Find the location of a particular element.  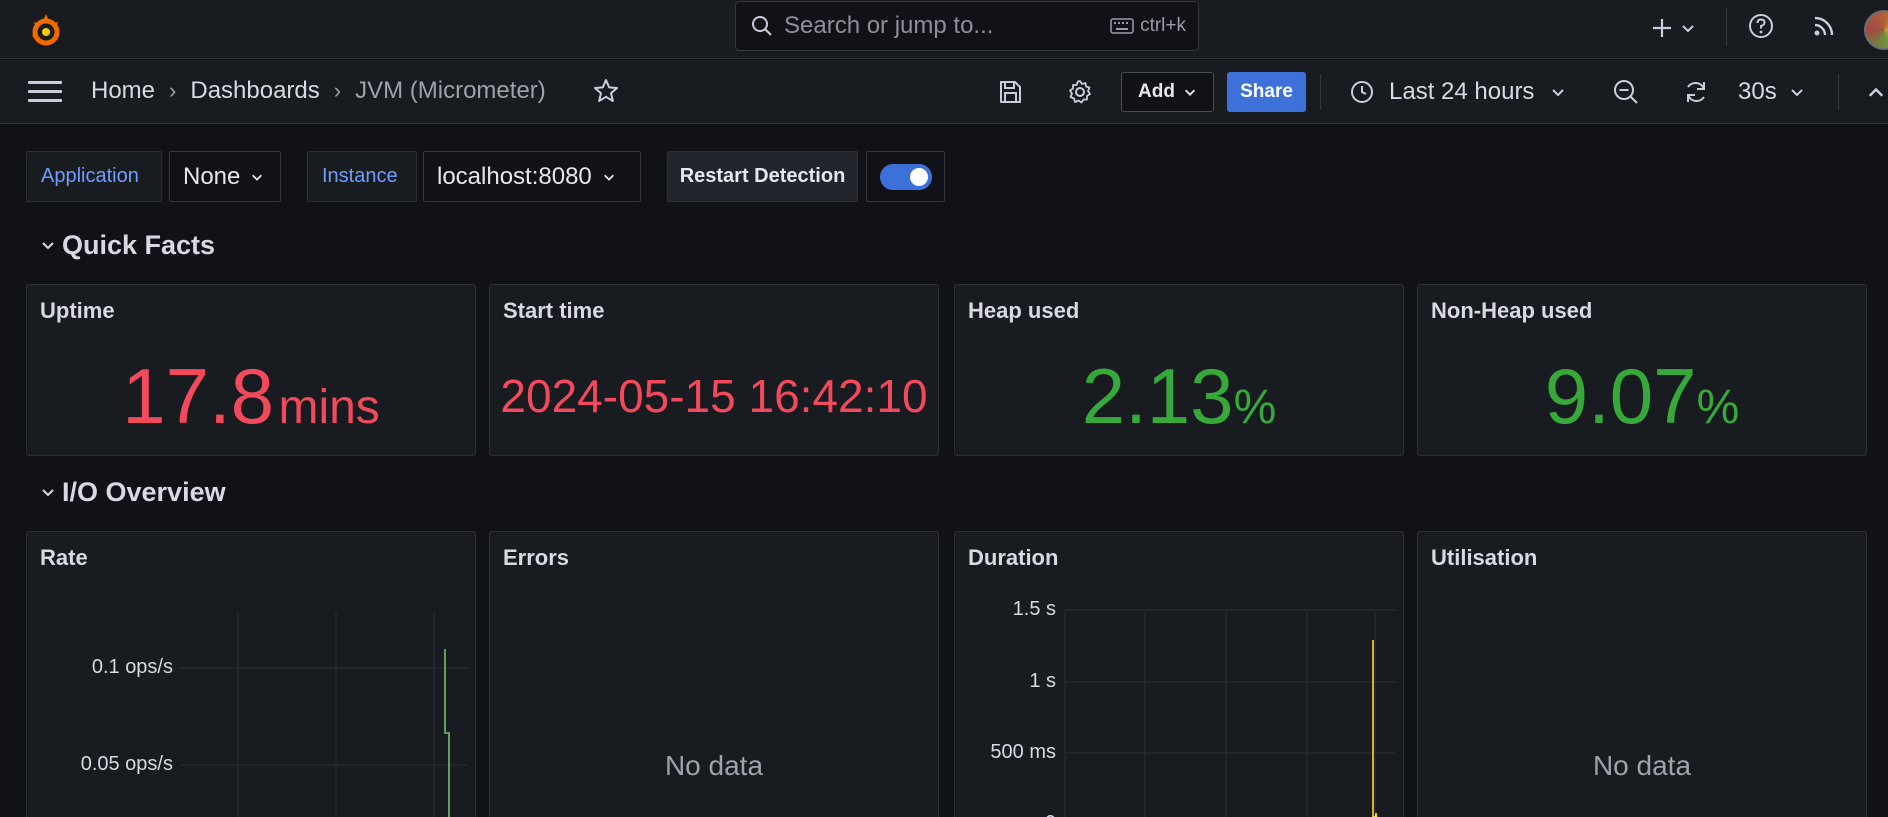

panel-title: Utilisation is located at coordinates (1484, 557).